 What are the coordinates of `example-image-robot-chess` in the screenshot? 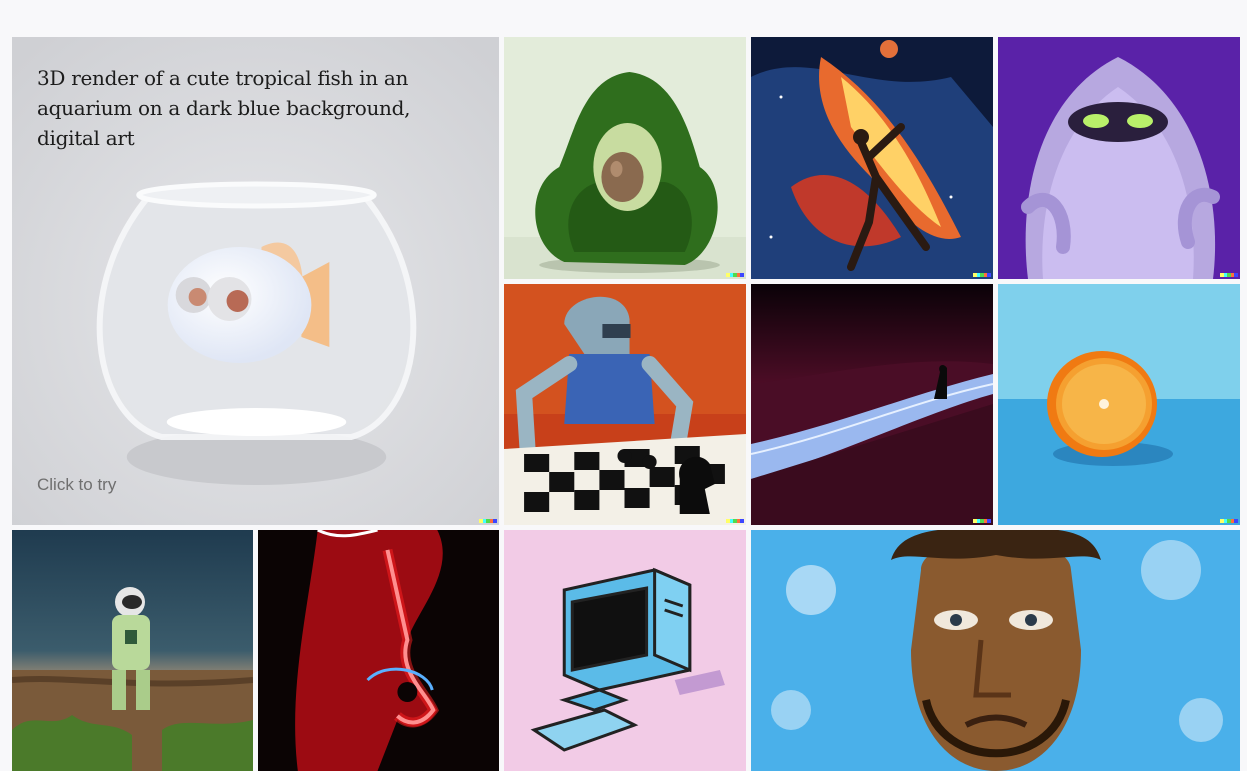 It's located at (625, 404).